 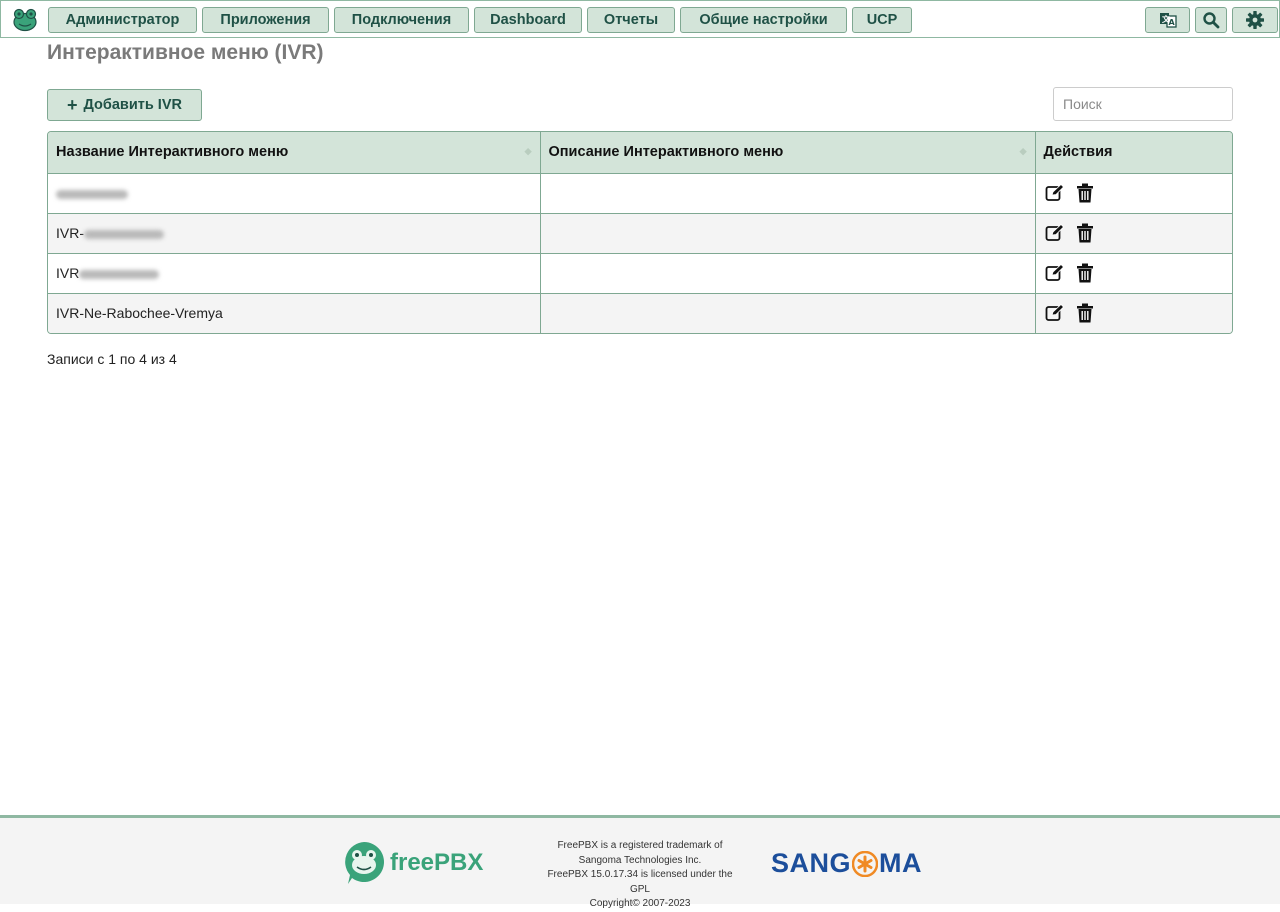 I want to click on search-button, so click(x=1211, y=20).